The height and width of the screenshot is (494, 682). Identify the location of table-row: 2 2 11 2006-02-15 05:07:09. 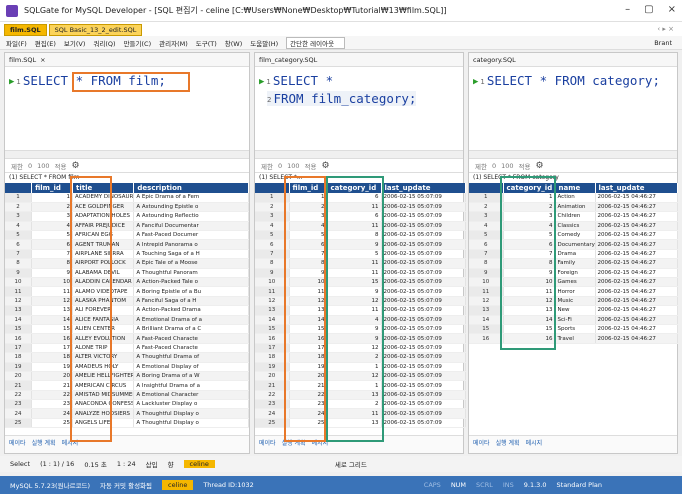
(360, 207).